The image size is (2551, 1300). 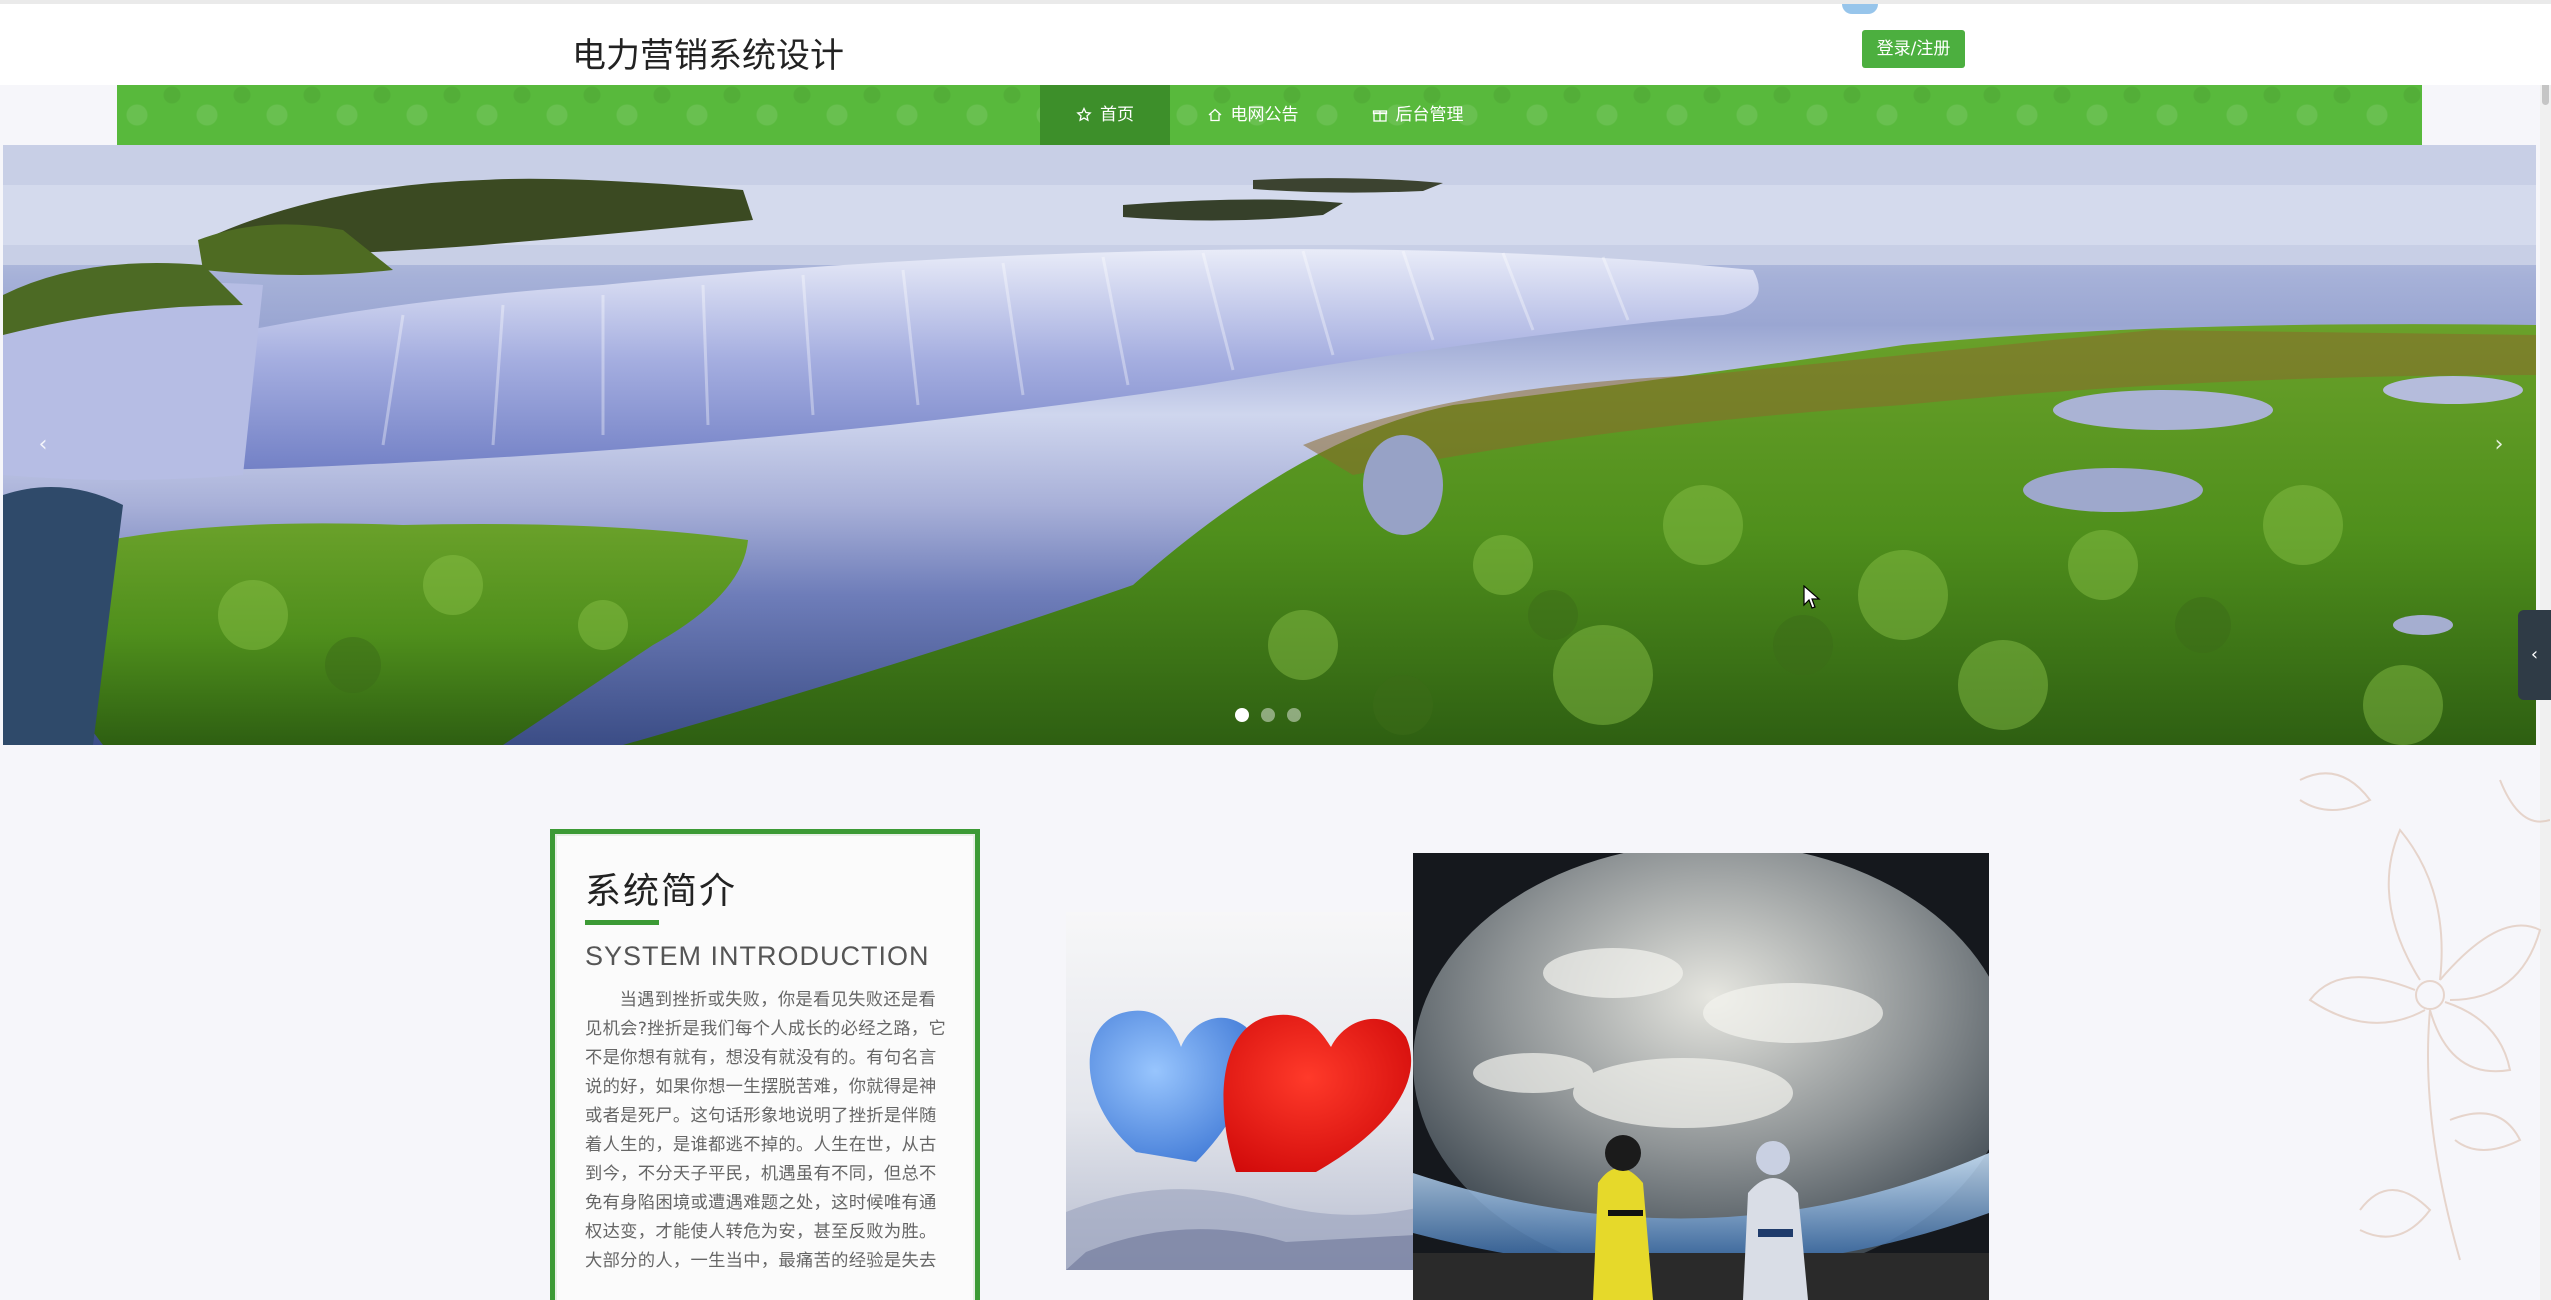 I want to click on nav-item-admin: 后台管理, so click(x=1417, y=115).